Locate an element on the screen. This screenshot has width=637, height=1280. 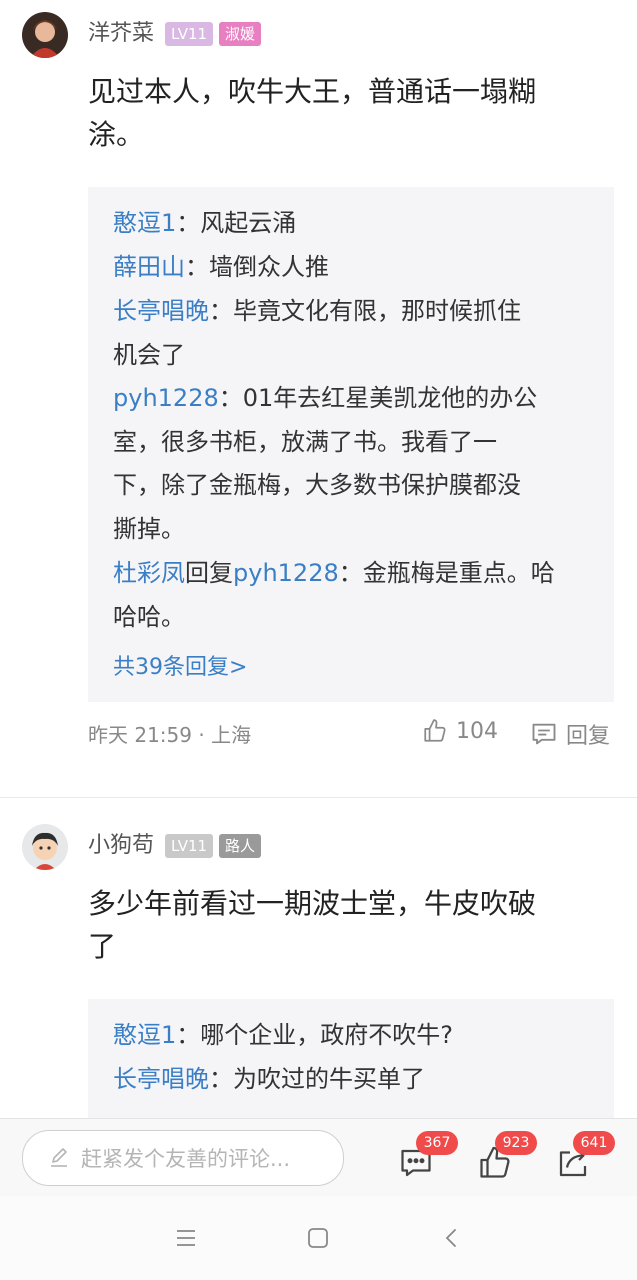
comment-text: 见过本人，吹牛大王，普通话一塌糊 涂。 is located at coordinates (338, 113).